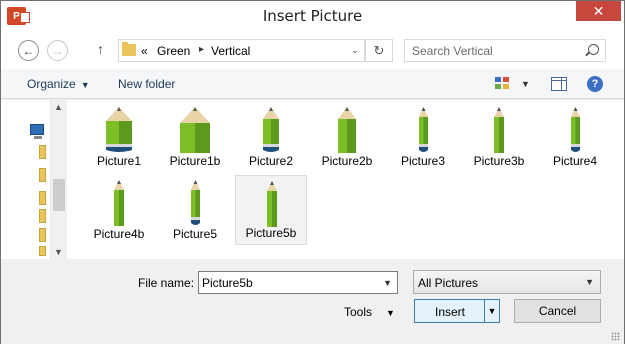  What do you see at coordinates (557, 311) in the screenshot?
I see `cancel-button: Cancel` at bounding box center [557, 311].